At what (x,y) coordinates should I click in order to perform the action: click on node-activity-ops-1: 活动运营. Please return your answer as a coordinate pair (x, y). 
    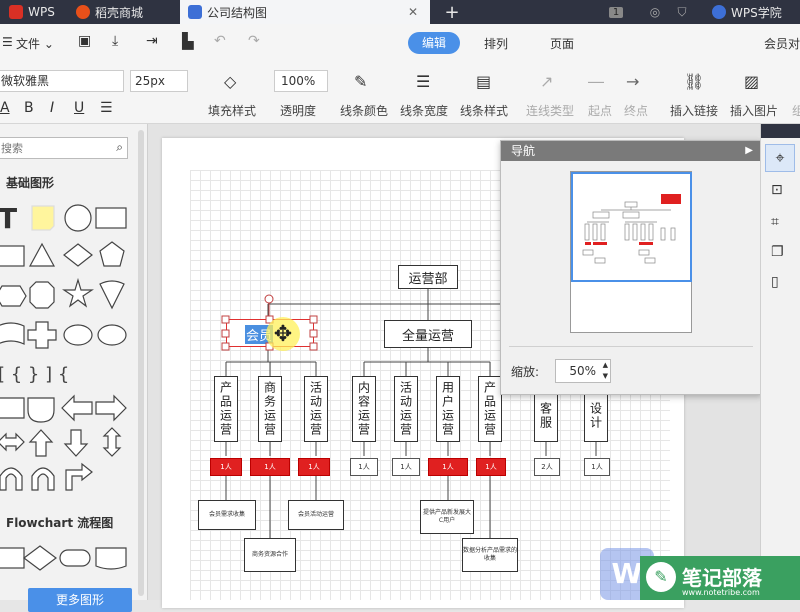
    Looking at the image, I should click on (316, 409).